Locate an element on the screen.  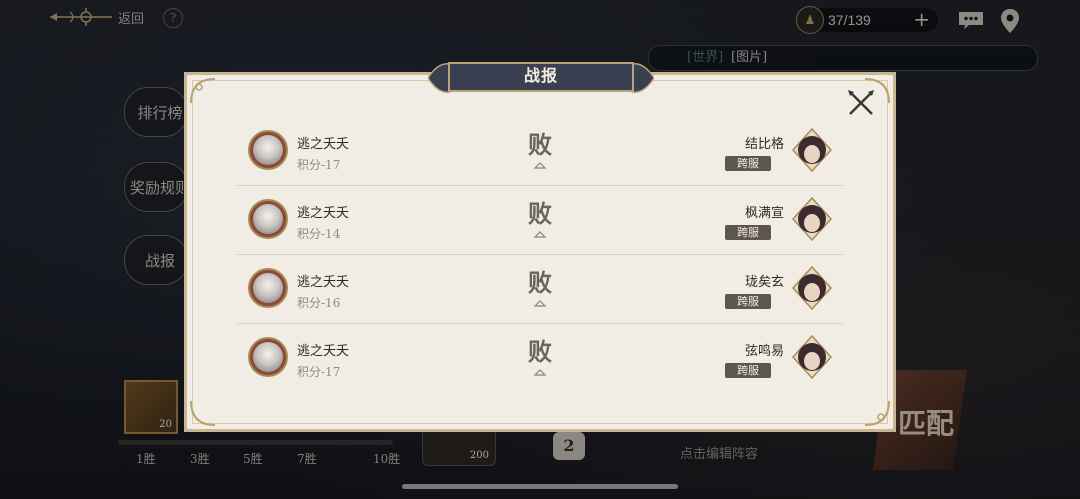
list-item: 逃之夭夭 积分-17 败 弦鸣易 跨服 is located at coordinates (540, 358).